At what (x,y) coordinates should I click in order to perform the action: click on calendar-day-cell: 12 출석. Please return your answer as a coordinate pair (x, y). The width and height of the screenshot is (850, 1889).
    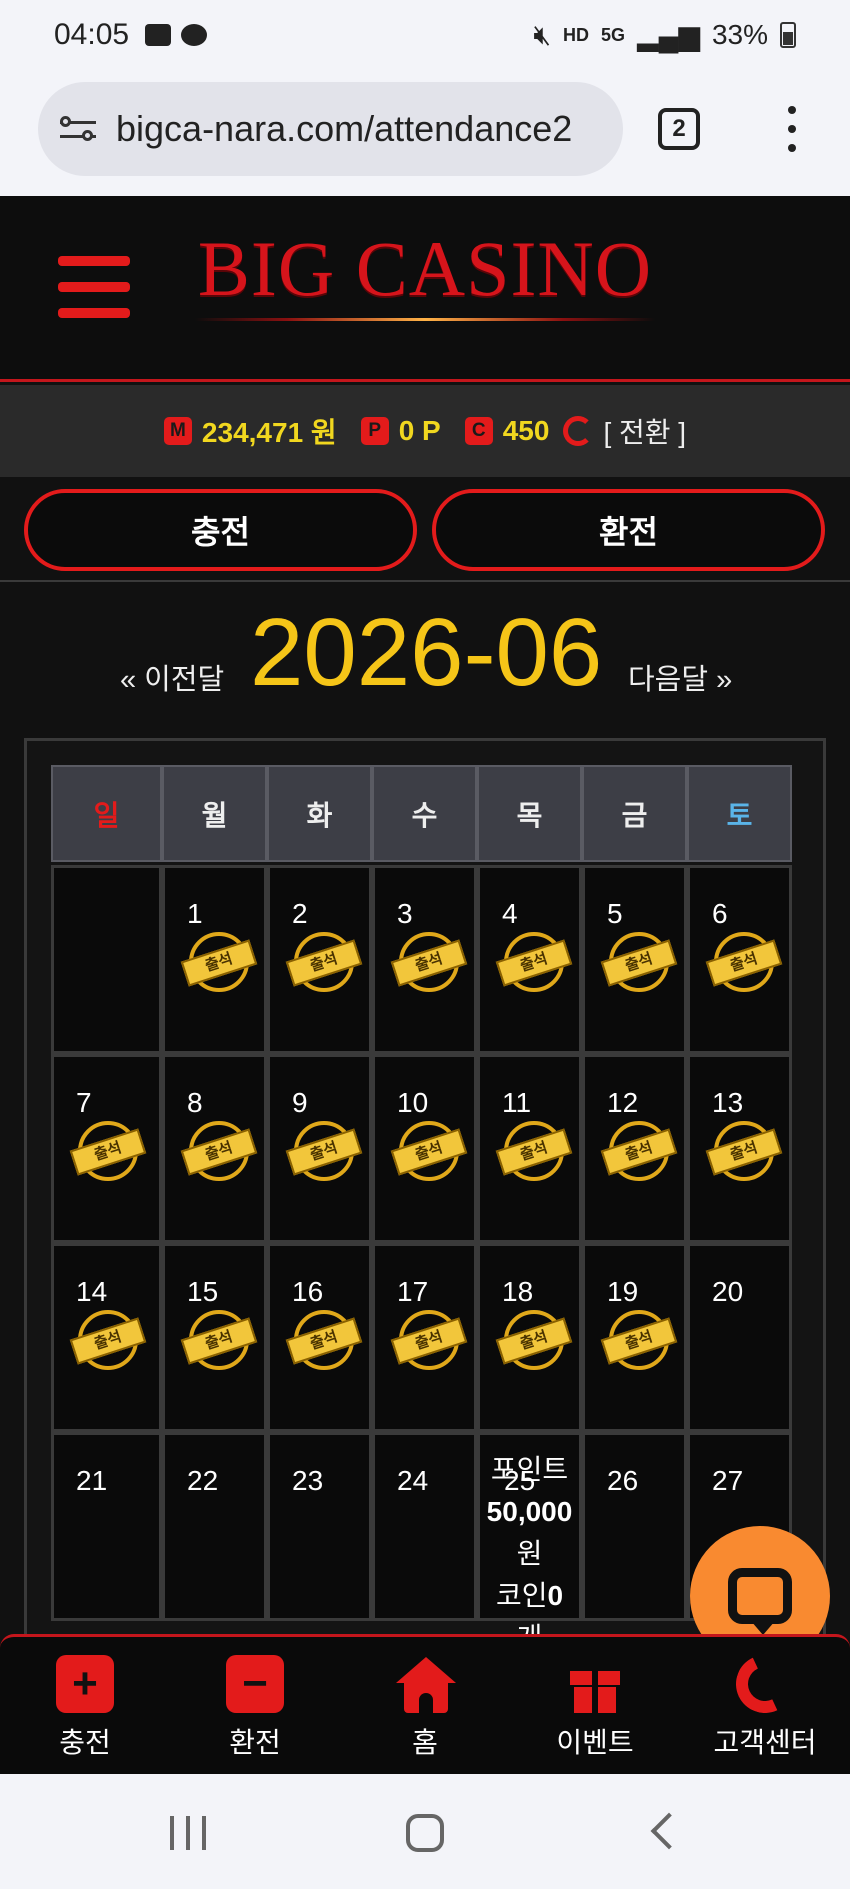
    Looking at the image, I should click on (634, 1148).